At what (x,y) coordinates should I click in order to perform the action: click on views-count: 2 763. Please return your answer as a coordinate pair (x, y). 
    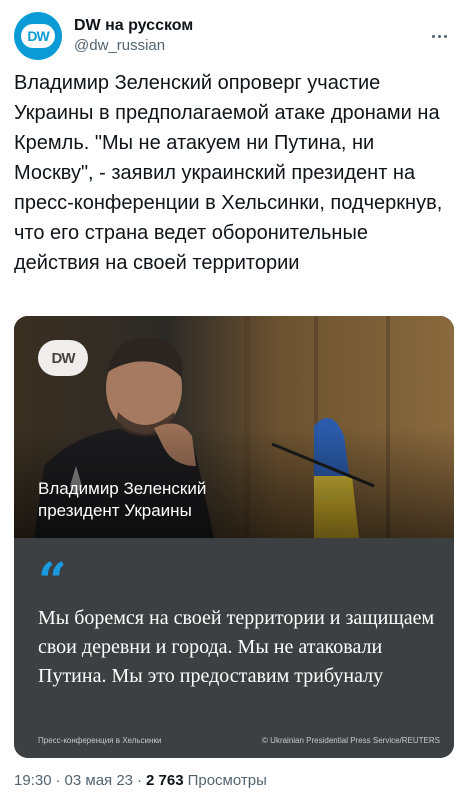
    Looking at the image, I should click on (165, 780).